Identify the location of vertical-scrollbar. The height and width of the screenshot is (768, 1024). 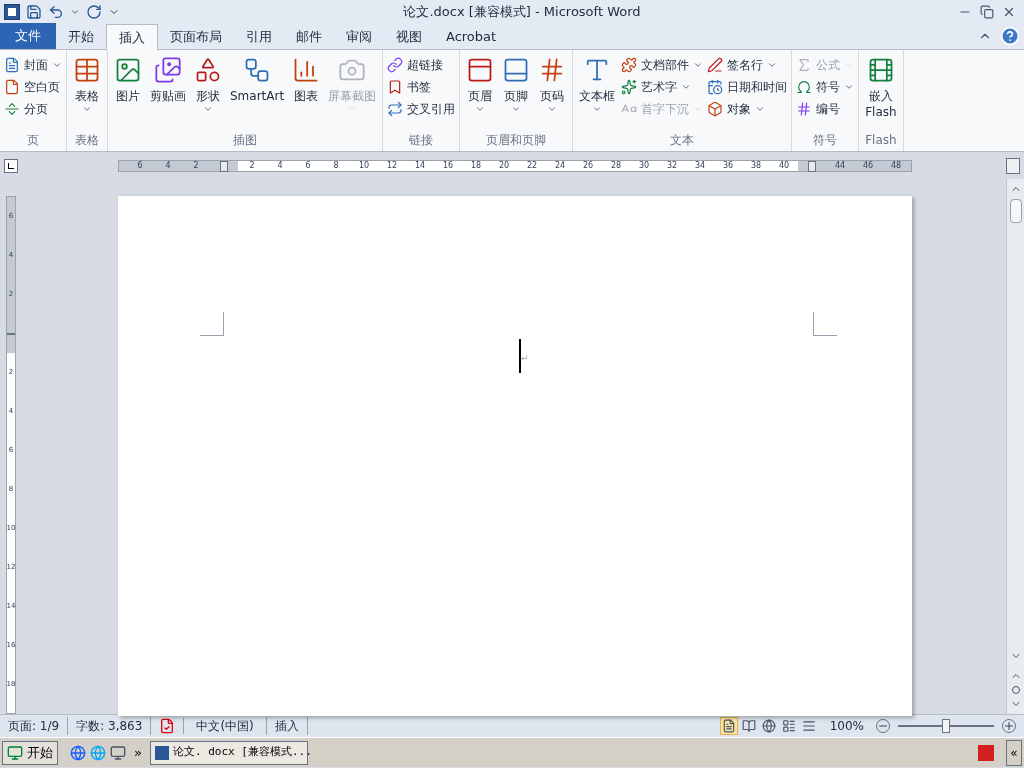
(1015, 446).